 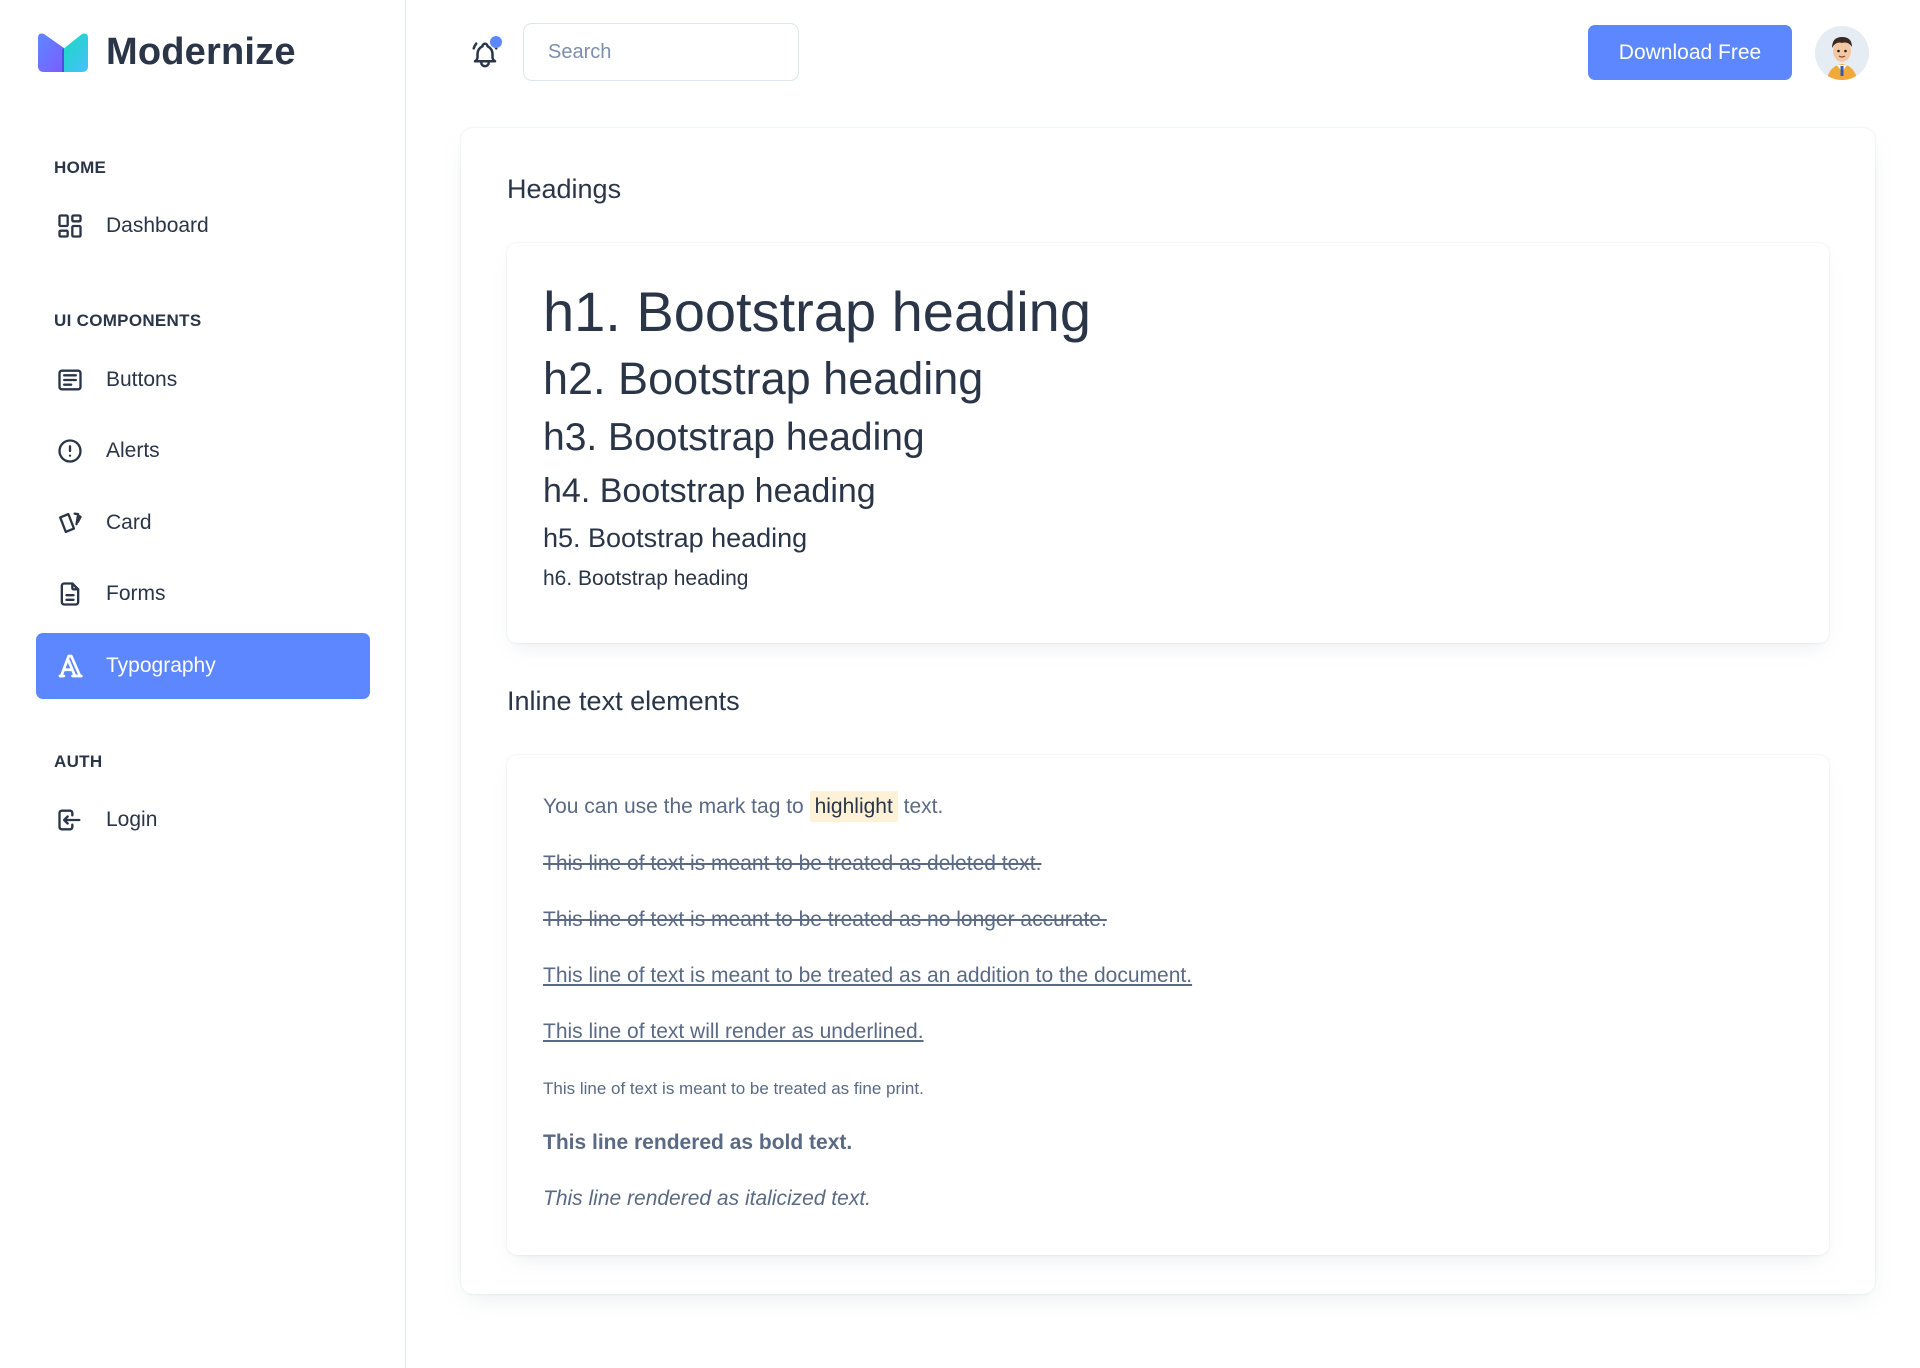 What do you see at coordinates (203, 451) in the screenshot?
I see `sidebar-item-alerts: Alerts` at bounding box center [203, 451].